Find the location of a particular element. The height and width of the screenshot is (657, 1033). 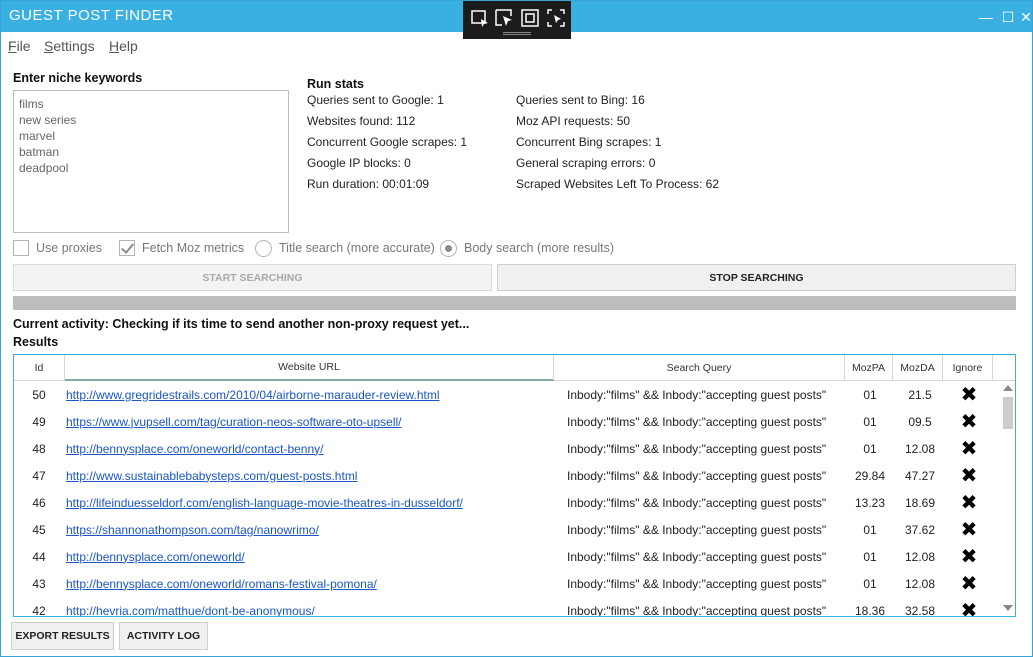

fetch-moz-option: Fetch Moz metrics is located at coordinates (181, 248).